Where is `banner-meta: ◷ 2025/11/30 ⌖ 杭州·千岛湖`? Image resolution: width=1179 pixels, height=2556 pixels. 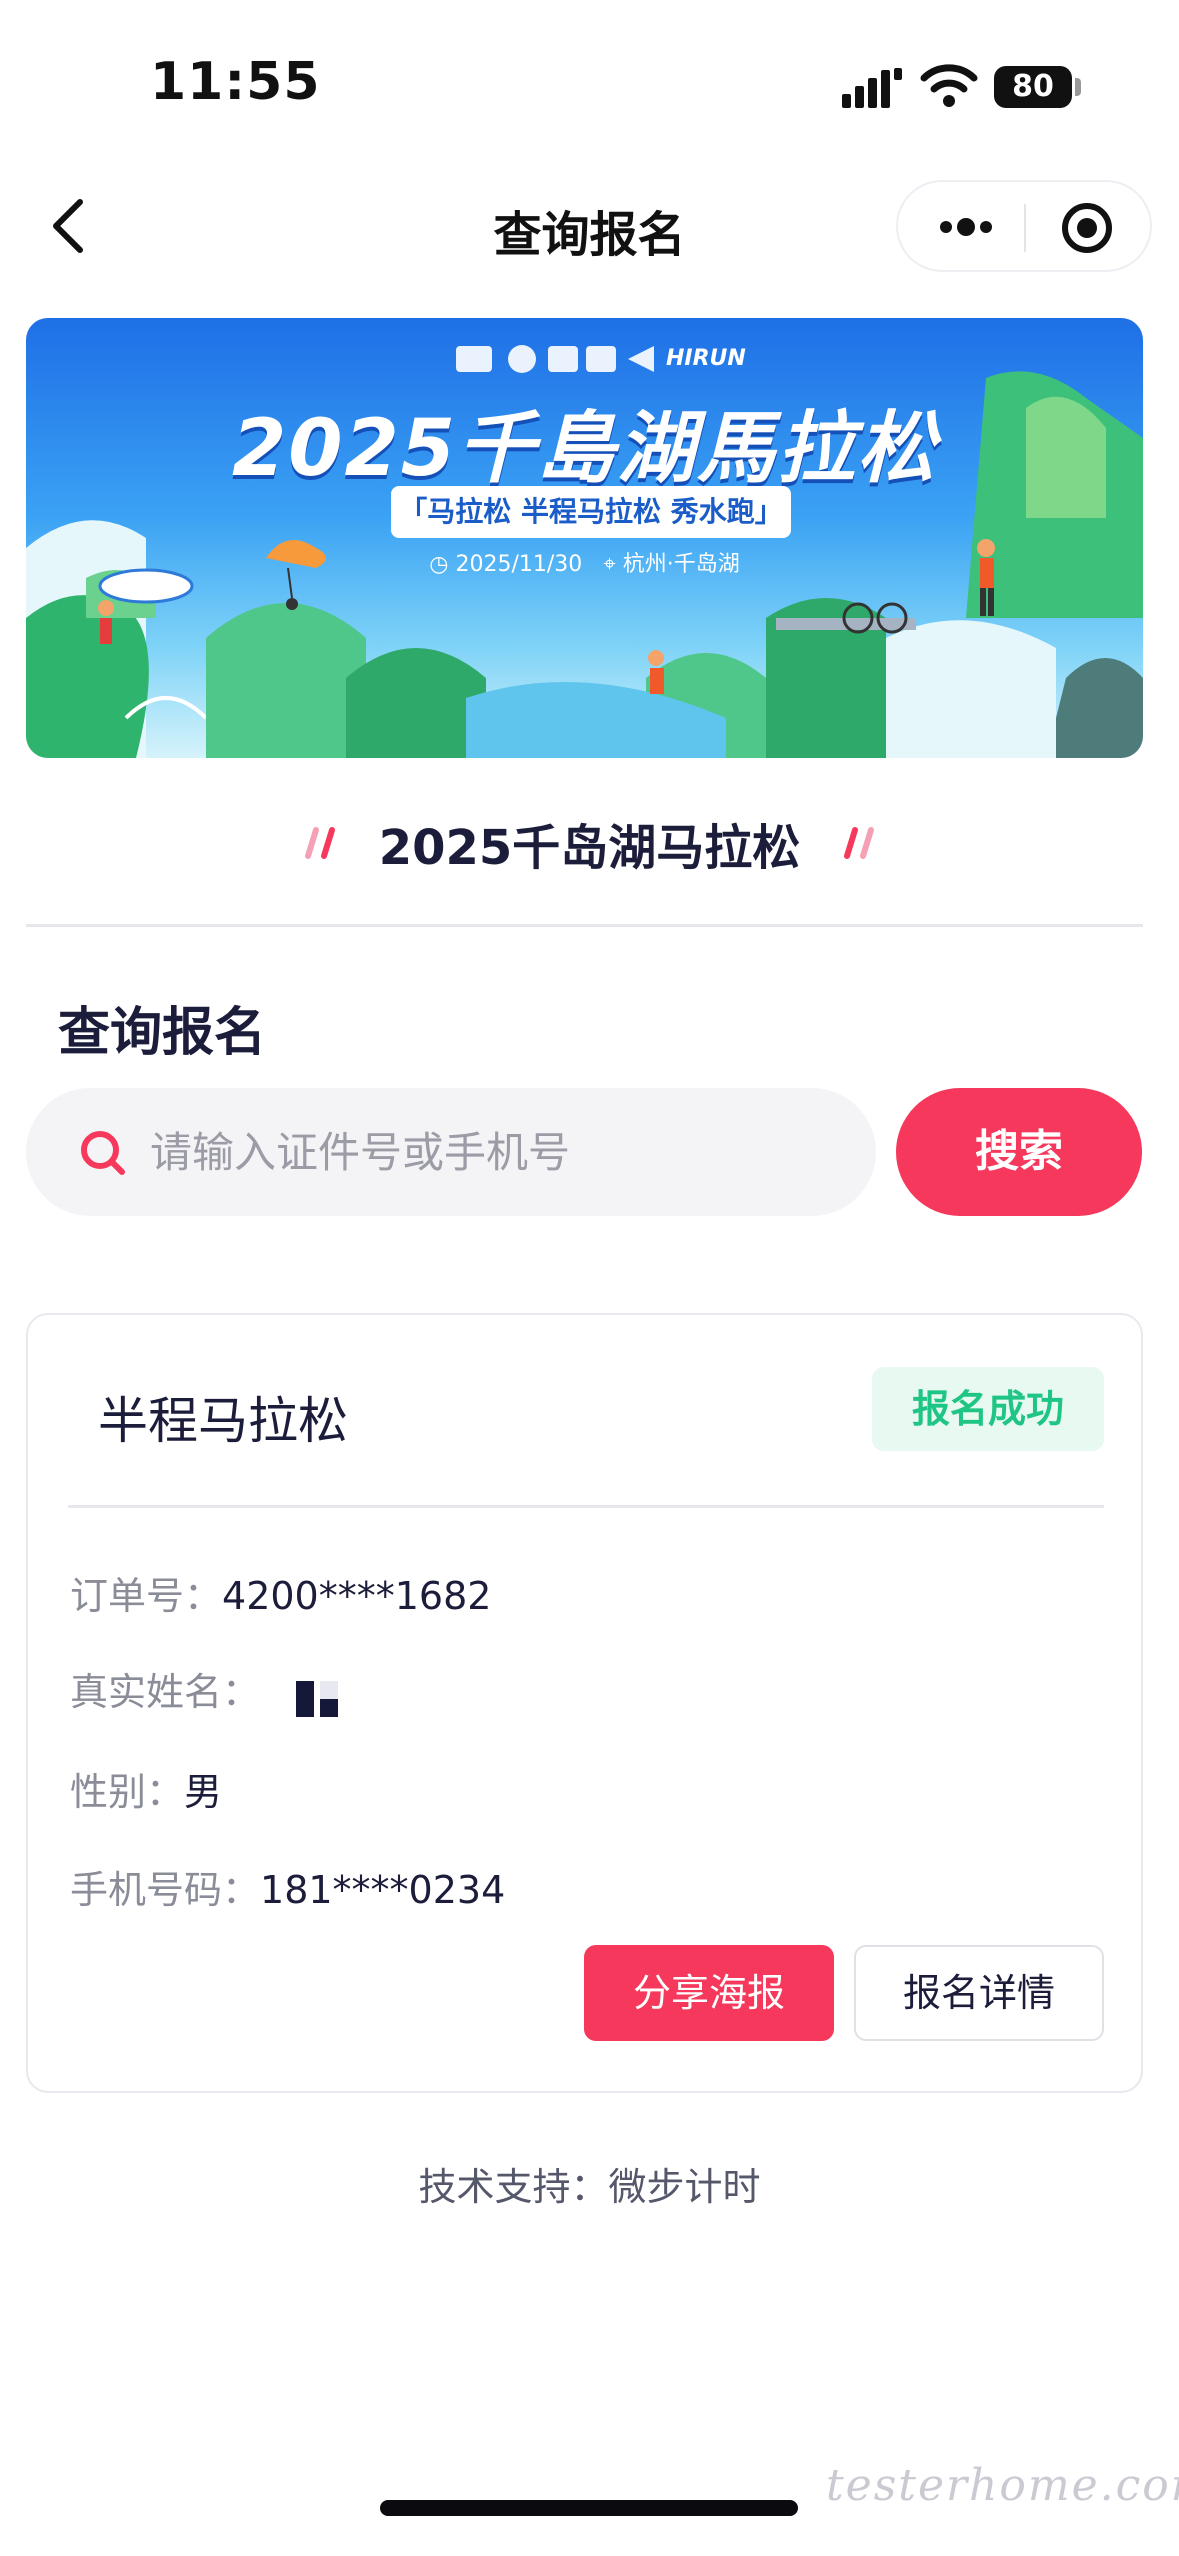
banner-meta: ◷ 2025/11/30 ⌖ 杭州·千岛湖 is located at coordinates (584, 562).